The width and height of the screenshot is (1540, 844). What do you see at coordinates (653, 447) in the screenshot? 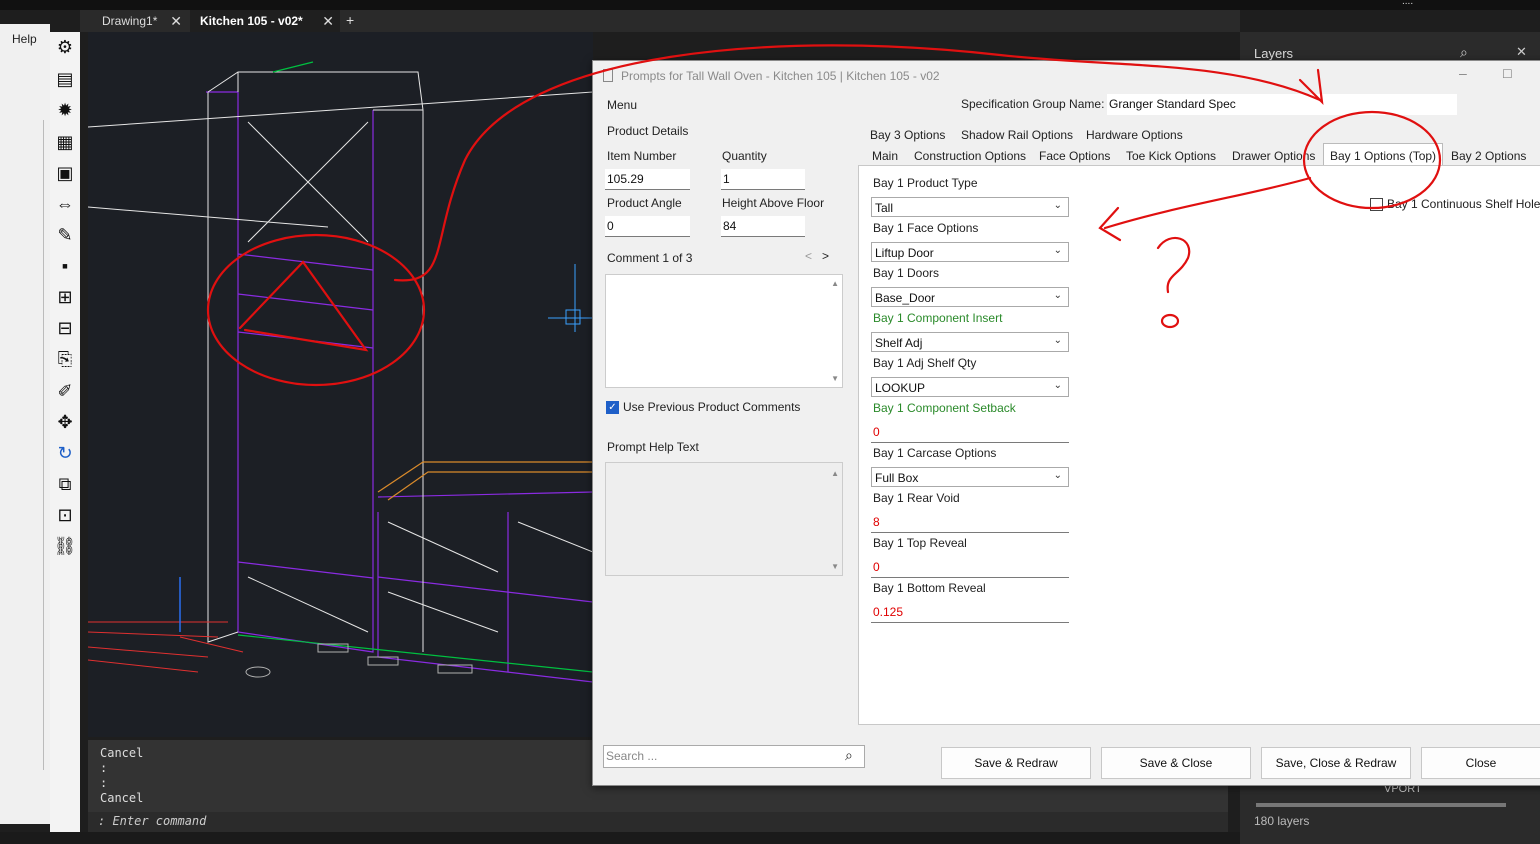
I see `prompt-help-label: Prompt Help Text` at bounding box center [653, 447].